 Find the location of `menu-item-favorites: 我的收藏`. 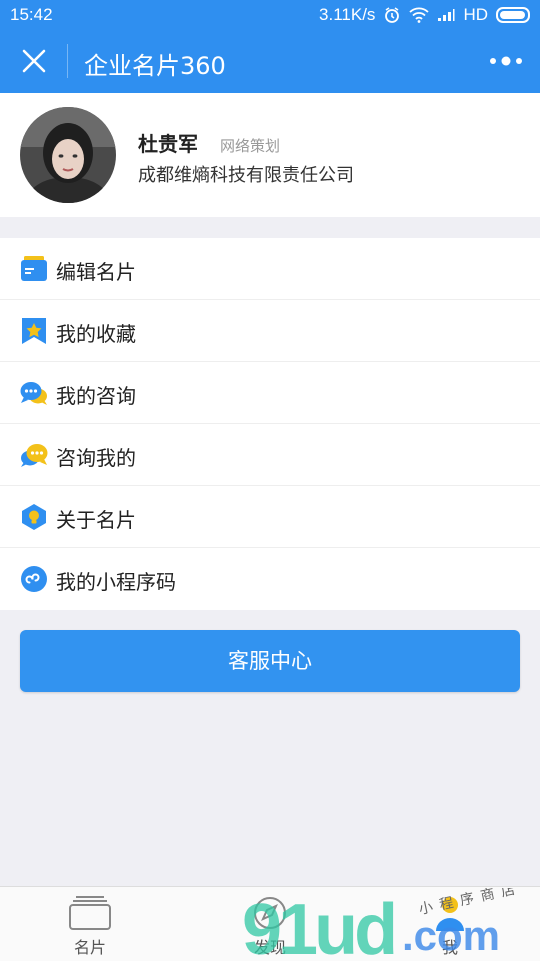

menu-item-favorites: 我的收藏 is located at coordinates (270, 331).